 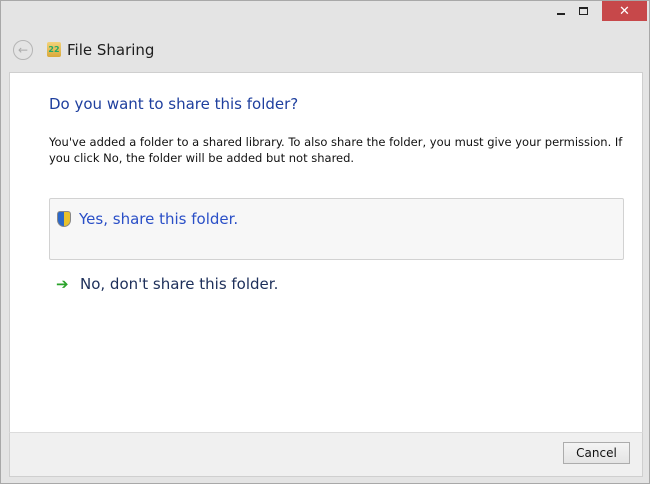 What do you see at coordinates (561, 11) in the screenshot?
I see `minimize-button` at bounding box center [561, 11].